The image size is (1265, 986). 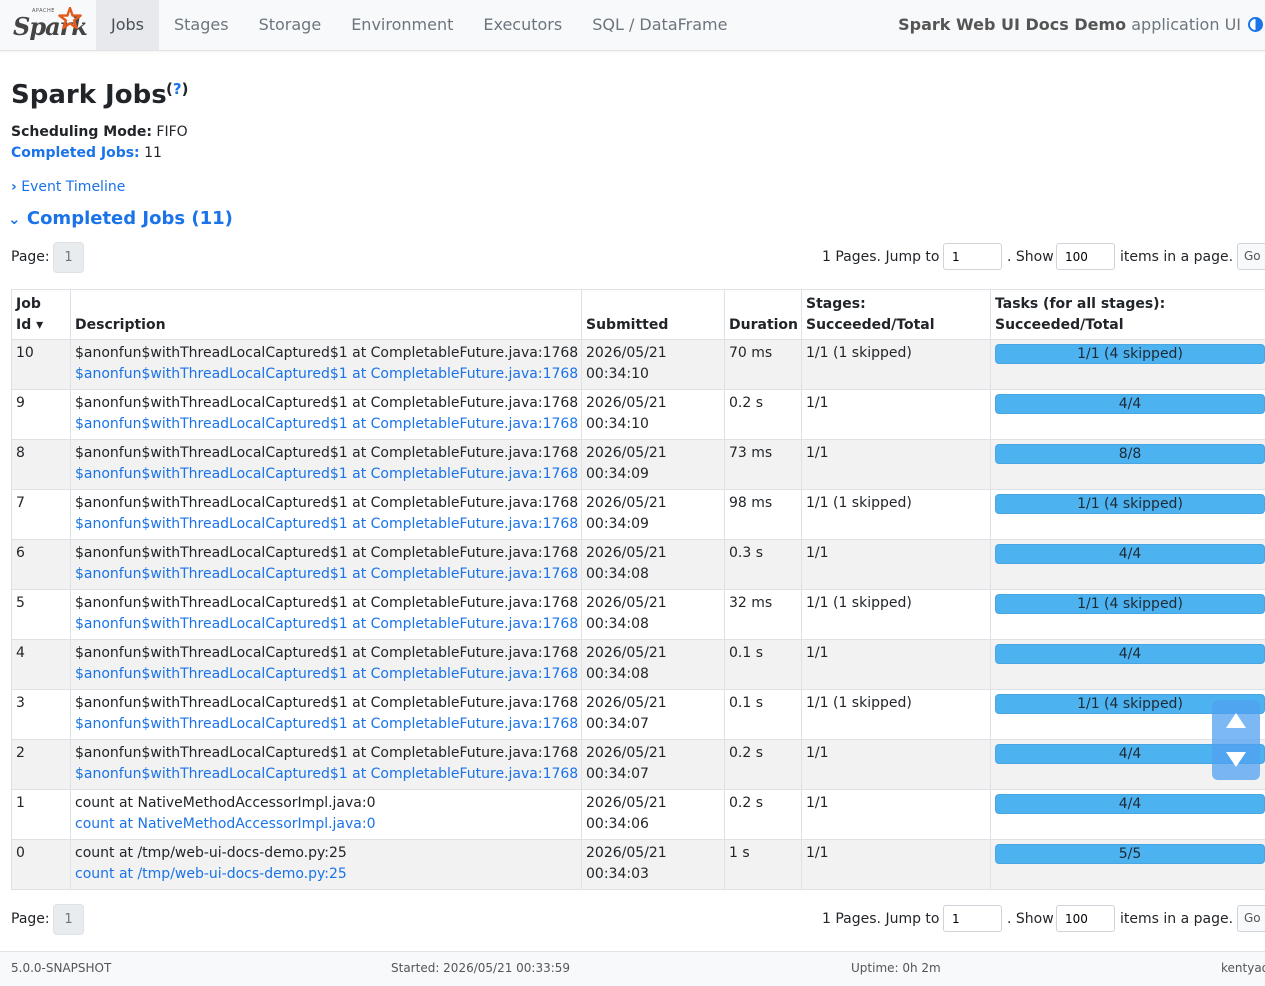 I want to click on tasks-cell: 5/5, so click(x=1128, y=865).